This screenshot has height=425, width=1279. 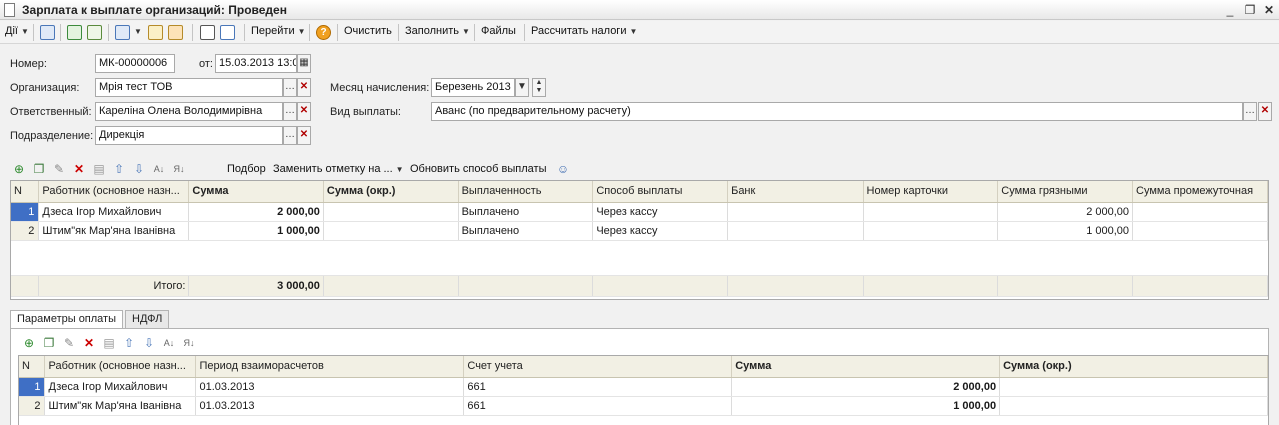 I want to click on post-and-close-icon, so click(x=47, y=32).